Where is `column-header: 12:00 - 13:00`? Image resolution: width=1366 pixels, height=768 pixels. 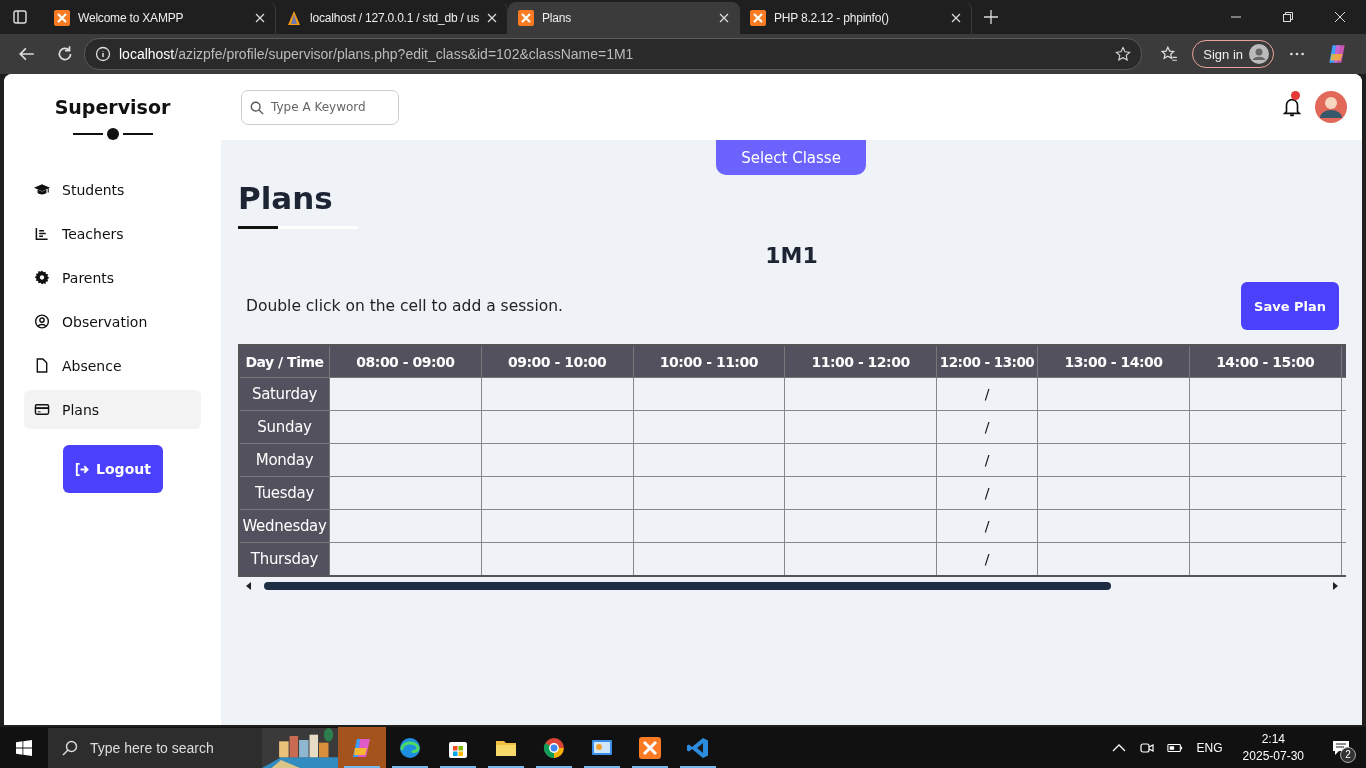
column-header: 12:00 - 13:00 is located at coordinates (987, 361).